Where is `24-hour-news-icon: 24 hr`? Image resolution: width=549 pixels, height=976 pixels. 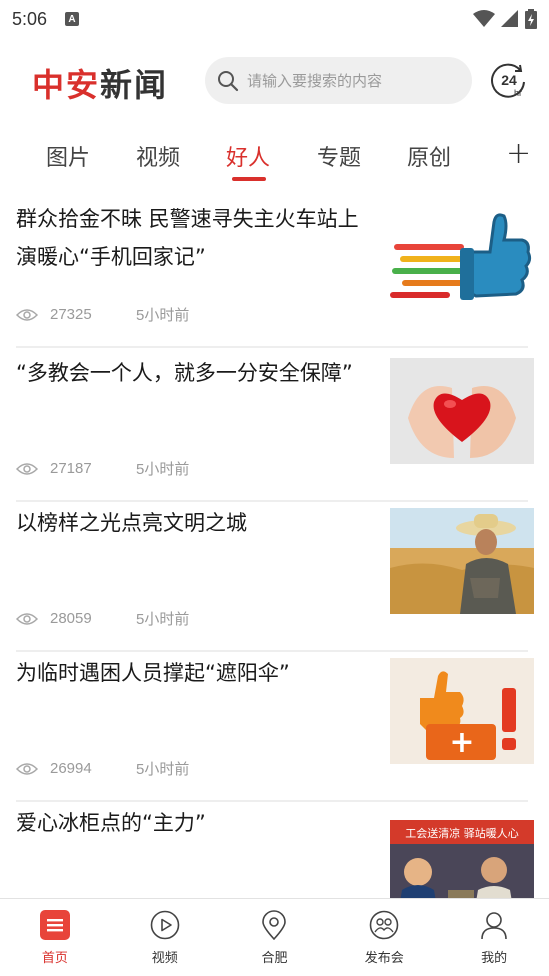
24-hour-news-icon: 24 hr is located at coordinates (509, 81).